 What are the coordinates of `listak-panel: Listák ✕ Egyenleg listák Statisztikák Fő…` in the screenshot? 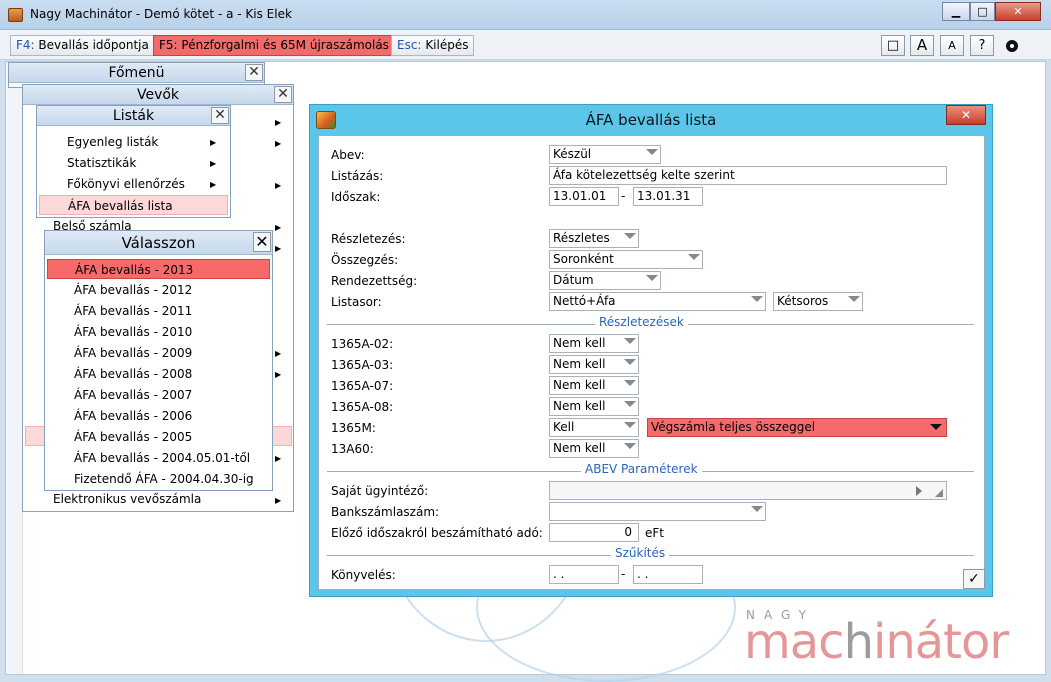 It's located at (133, 161).